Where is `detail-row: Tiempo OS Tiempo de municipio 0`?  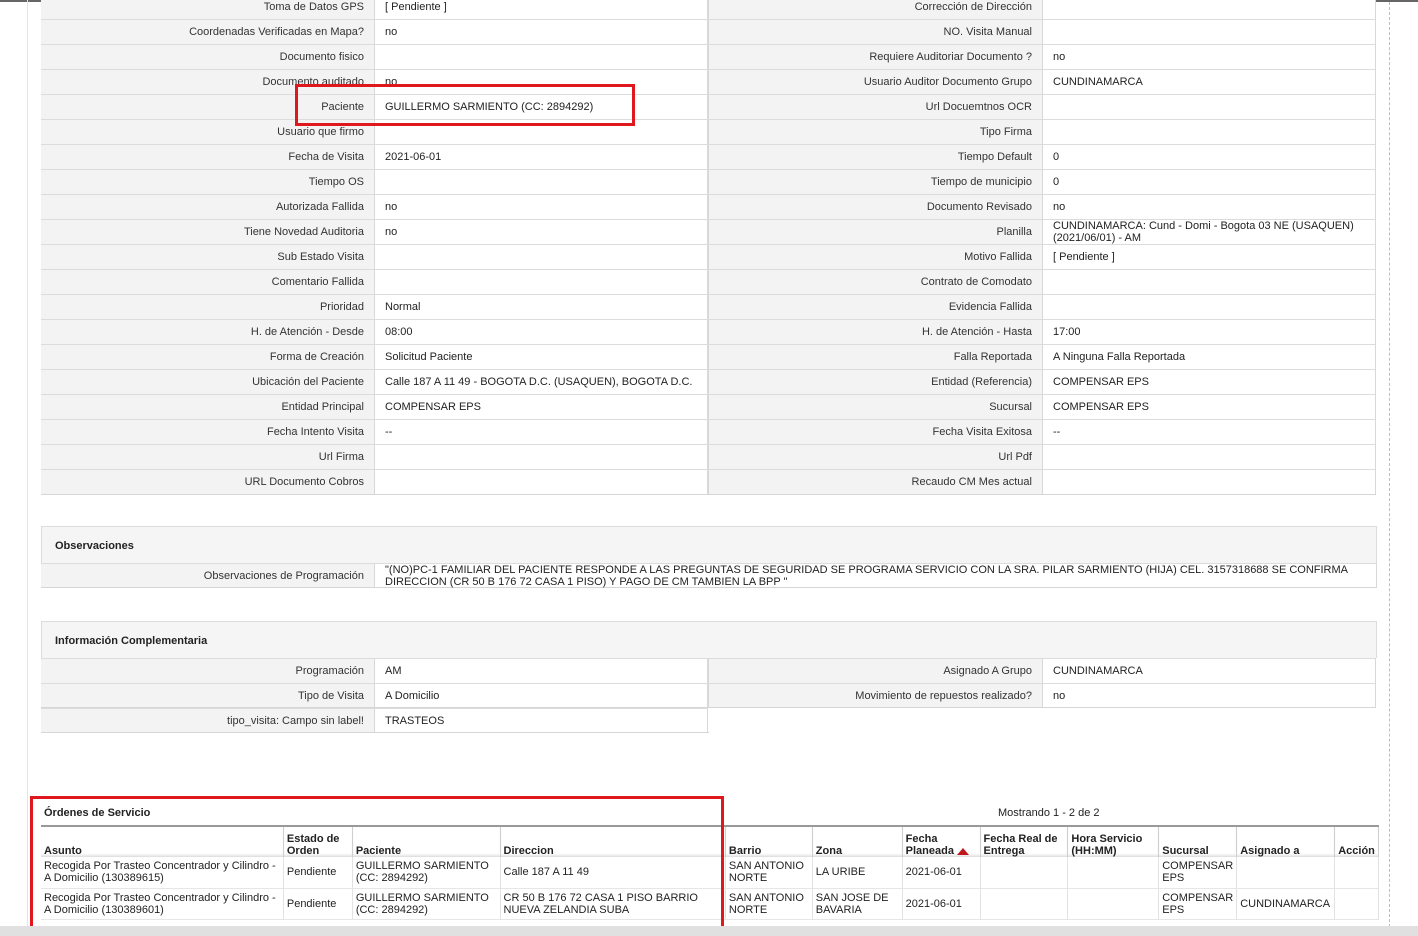
detail-row: Tiempo OS Tiempo de municipio 0 is located at coordinates (708, 181).